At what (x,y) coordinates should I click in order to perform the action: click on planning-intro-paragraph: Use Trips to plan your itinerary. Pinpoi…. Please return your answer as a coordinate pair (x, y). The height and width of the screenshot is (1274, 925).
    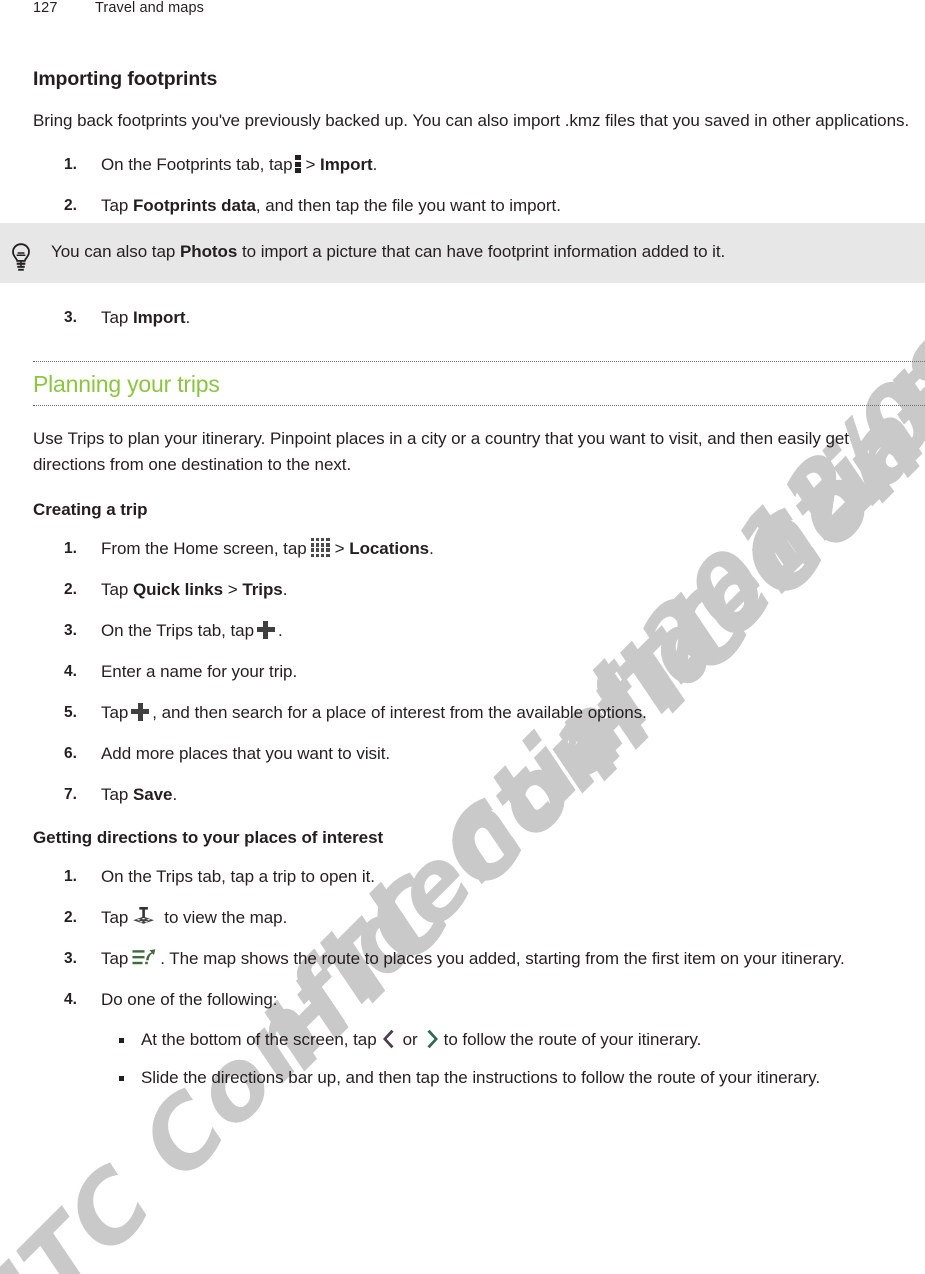
    Looking at the image, I should click on (441, 451).